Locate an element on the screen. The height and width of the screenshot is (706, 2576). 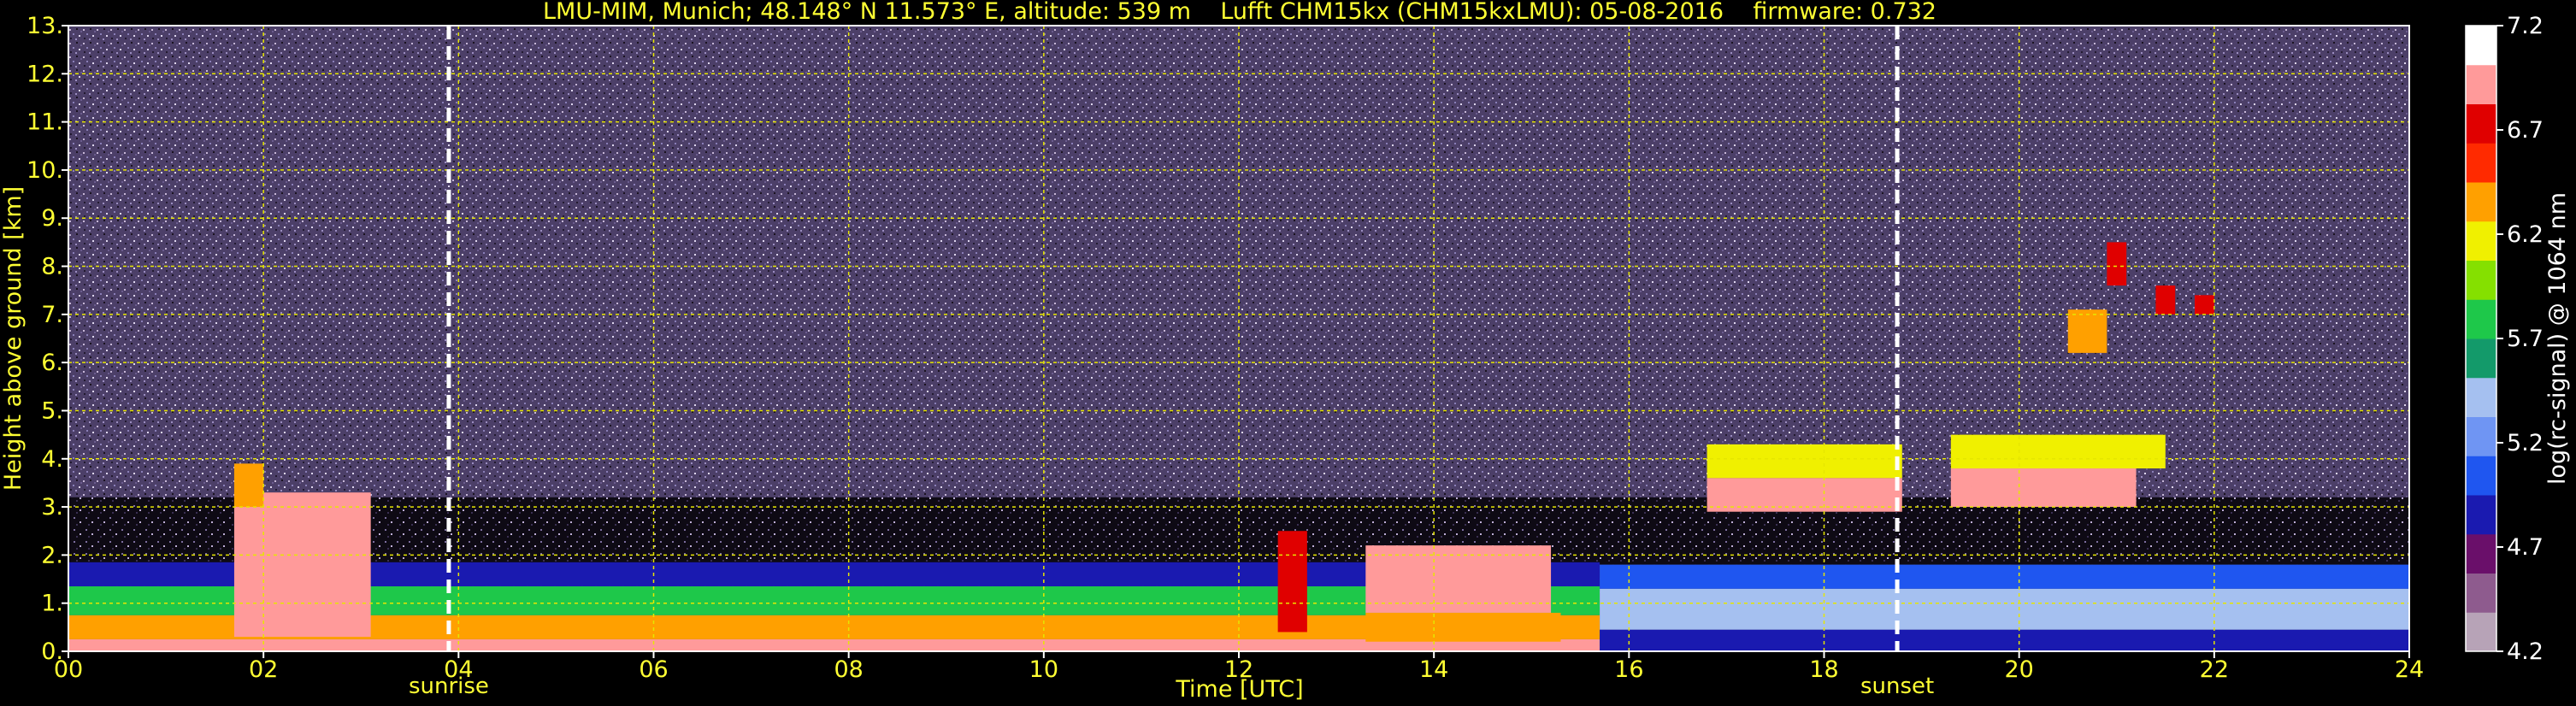
x-tick-label: 16 is located at coordinates (1628, 669).